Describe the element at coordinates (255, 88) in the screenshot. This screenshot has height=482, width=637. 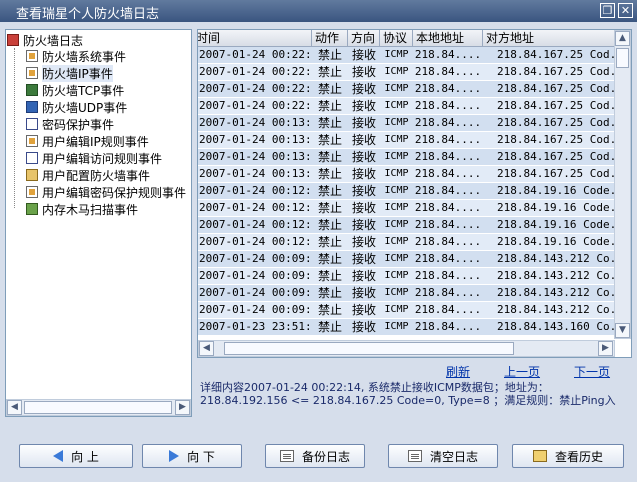
I see `cell-time: 2007-01-24 00:22:12` at that location.